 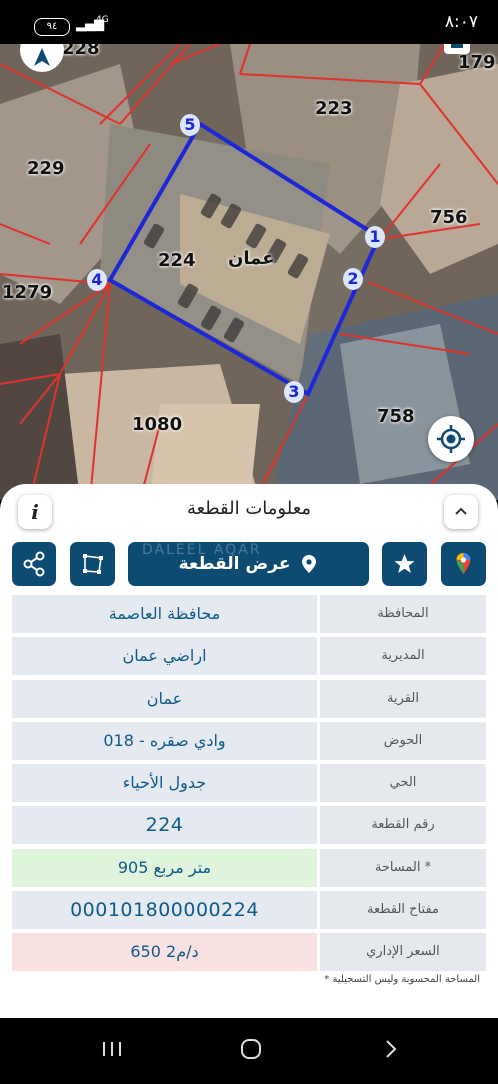 What do you see at coordinates (251, 258) in the screenshot?
I see `locality-label: عمان` at bounding box center [251, 258].